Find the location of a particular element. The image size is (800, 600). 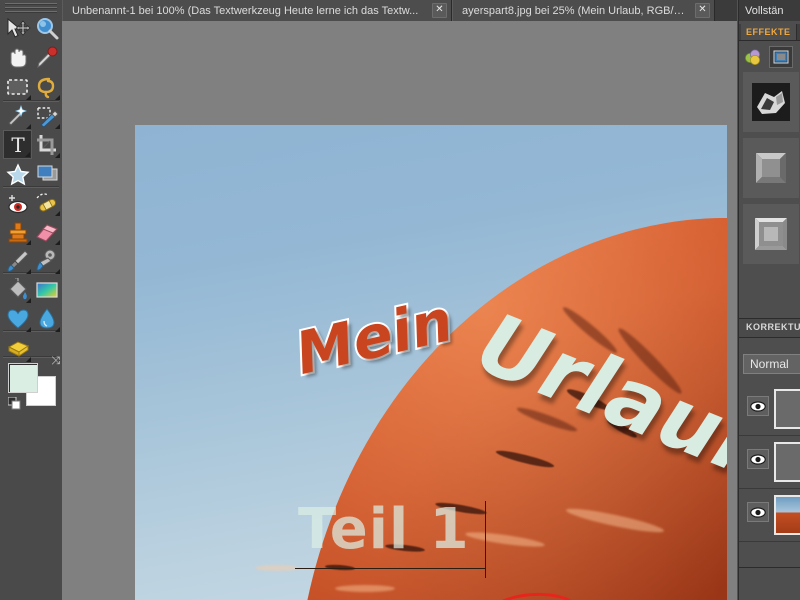

layer-styles-icon is located at coordinates (781, 57).